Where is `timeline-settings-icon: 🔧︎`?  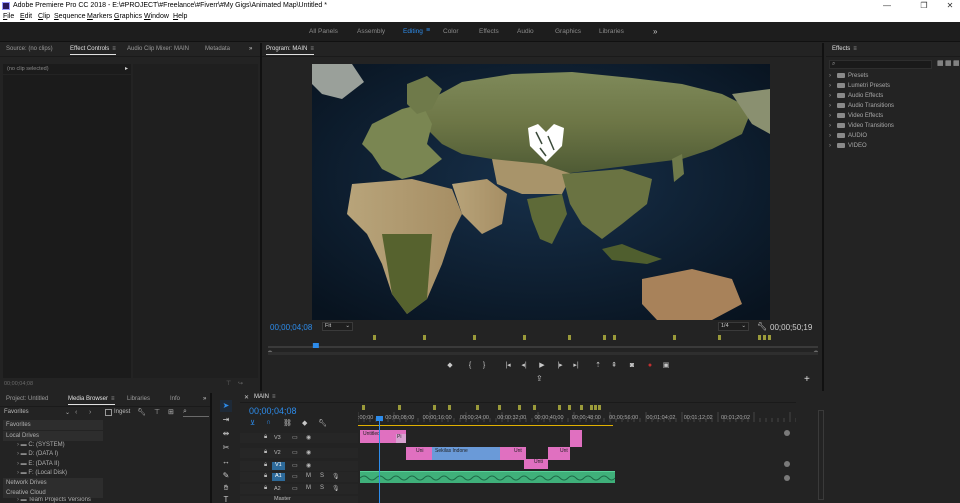
timeline-settings-icon: 🔧︎ is located at coordinates (322, 423).